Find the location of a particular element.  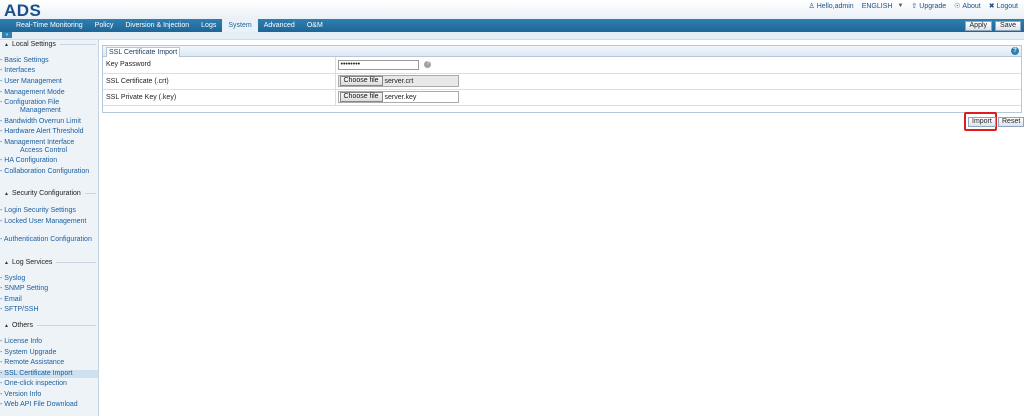

panel-title: SSL Certificate Import is located at coordinates (143, 52).